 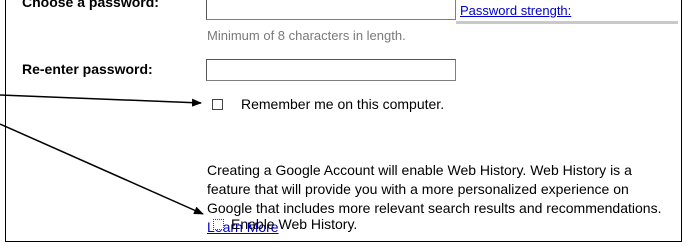 What do you see at coordinates (101, 100) in the screenshot?
I see `arrow-to-remember-me` at bounding box center [101, 100].